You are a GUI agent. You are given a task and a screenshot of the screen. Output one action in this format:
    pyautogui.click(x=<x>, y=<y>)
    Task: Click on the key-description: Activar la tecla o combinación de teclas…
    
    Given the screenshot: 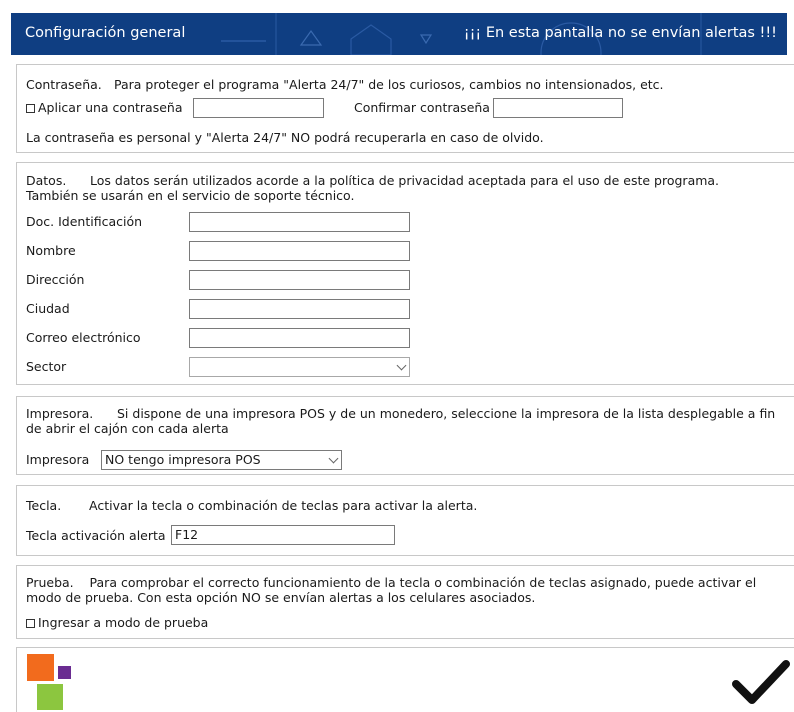 What is the action you would take?
    pyautogui.click(x=283, y=505)
    